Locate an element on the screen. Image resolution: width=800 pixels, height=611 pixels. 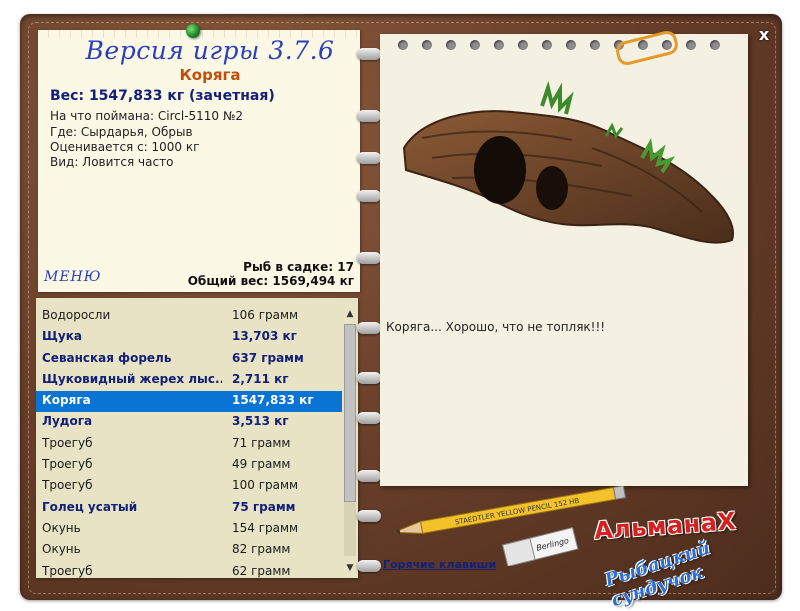
fish-item-weight: 62 грамм is located at coordinates (261, 570).